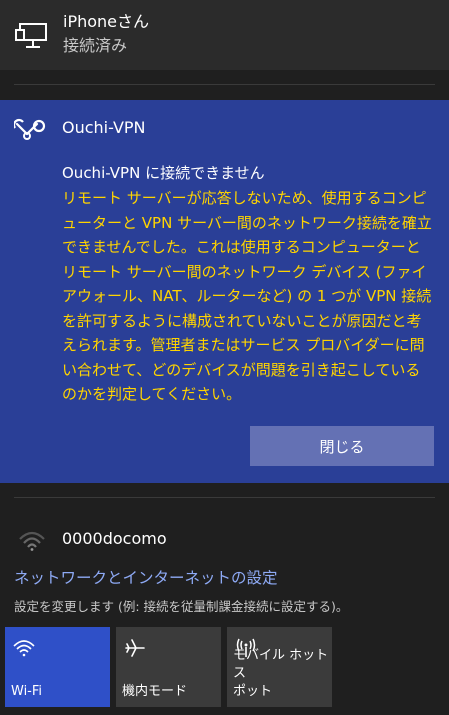 The image size is (449, 715). What do you see at coordinates (106, 21) in the screenshot?
I see `connected-network-name: iPhoneさん` at bounding box center [106, 21].